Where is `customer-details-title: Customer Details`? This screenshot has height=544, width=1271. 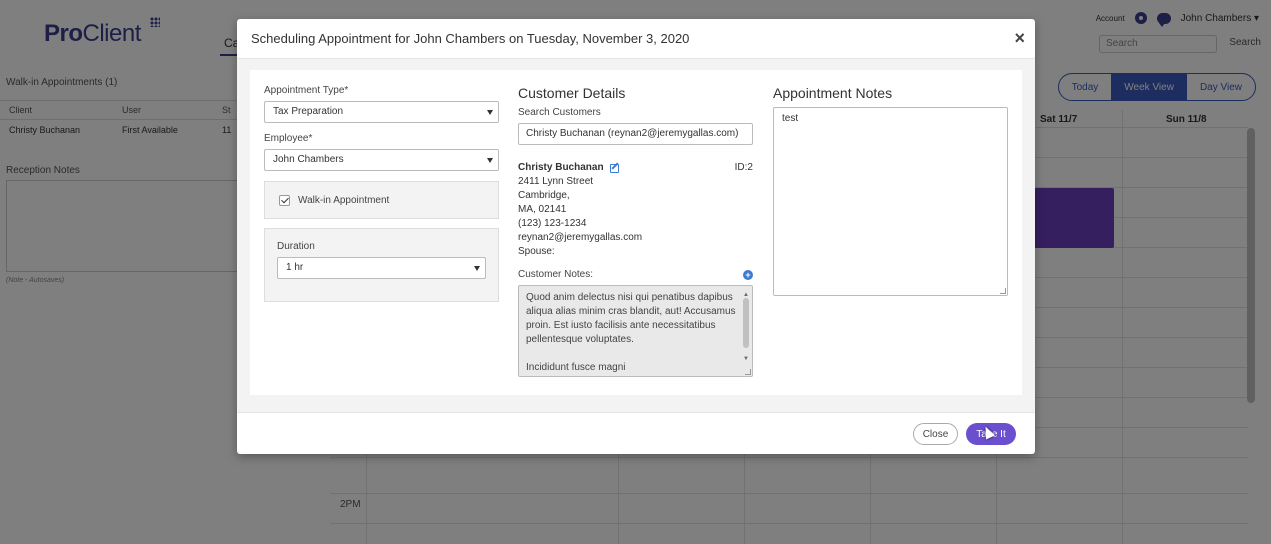
customer-details-title: Customer Details is located at coordinates (572, 93).